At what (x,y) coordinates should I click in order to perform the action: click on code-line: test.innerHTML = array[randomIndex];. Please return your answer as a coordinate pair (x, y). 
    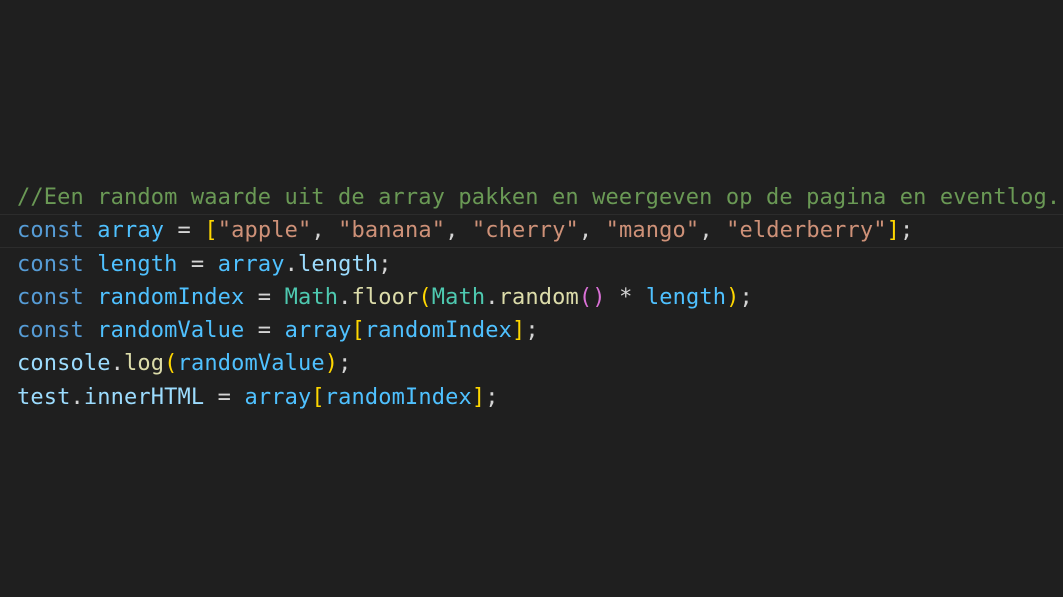
    Looking at the image, I should click on (531, 397).